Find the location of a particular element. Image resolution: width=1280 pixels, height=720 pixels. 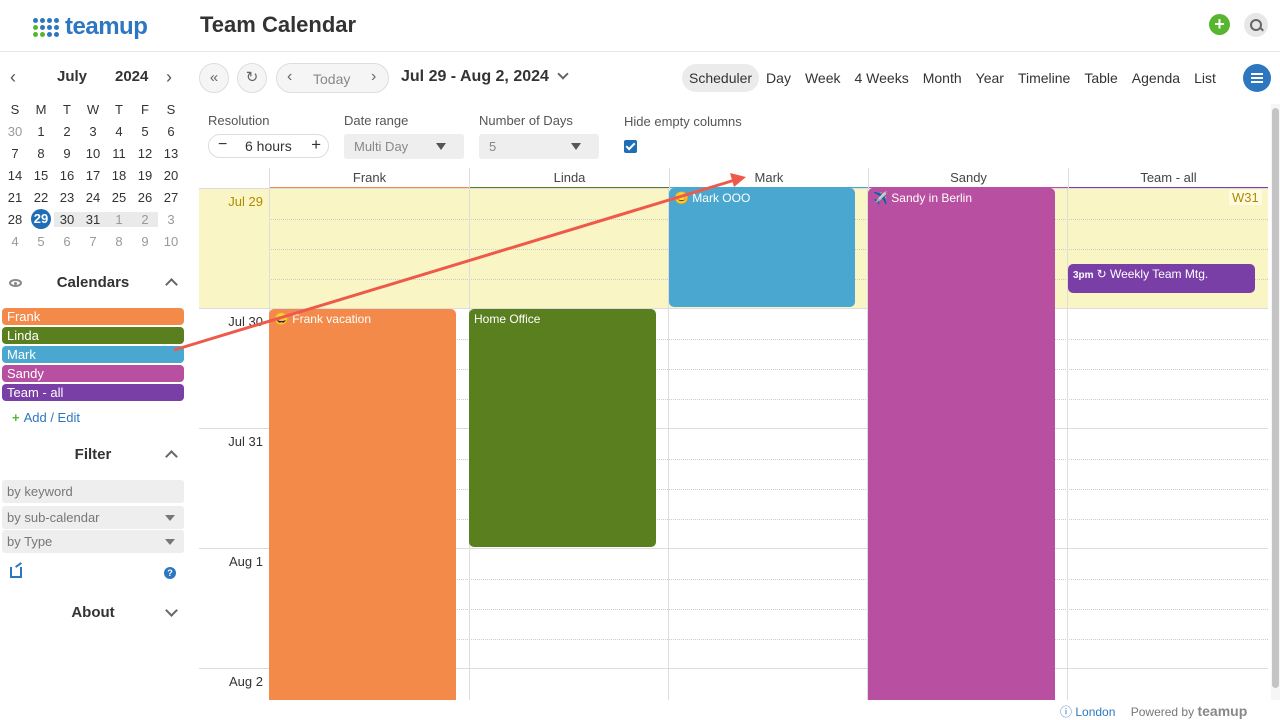

powered-by-label: Powered by is located at coordinates (1162, 712).